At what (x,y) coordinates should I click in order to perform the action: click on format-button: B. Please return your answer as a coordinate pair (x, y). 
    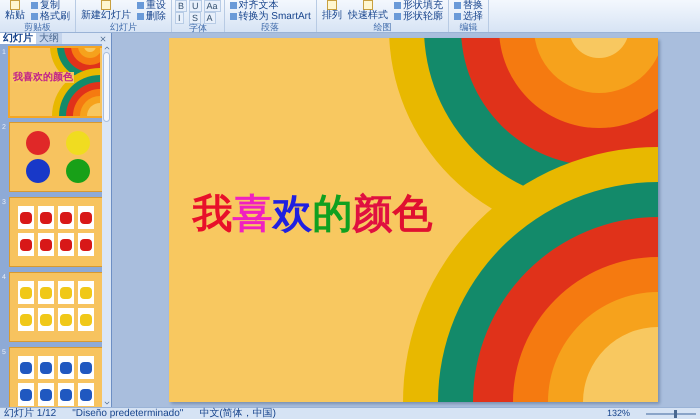
    Looking at the image, I should click on (181, 6).